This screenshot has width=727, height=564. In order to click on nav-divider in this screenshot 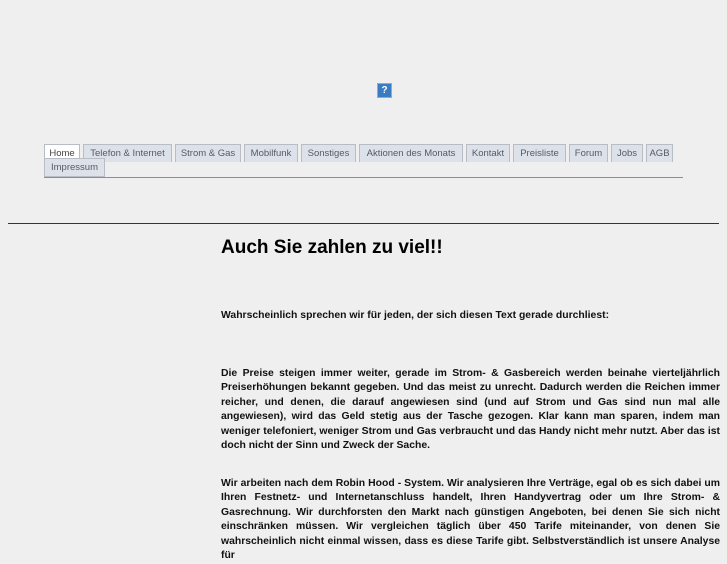, I will do `click(363, 177)`.